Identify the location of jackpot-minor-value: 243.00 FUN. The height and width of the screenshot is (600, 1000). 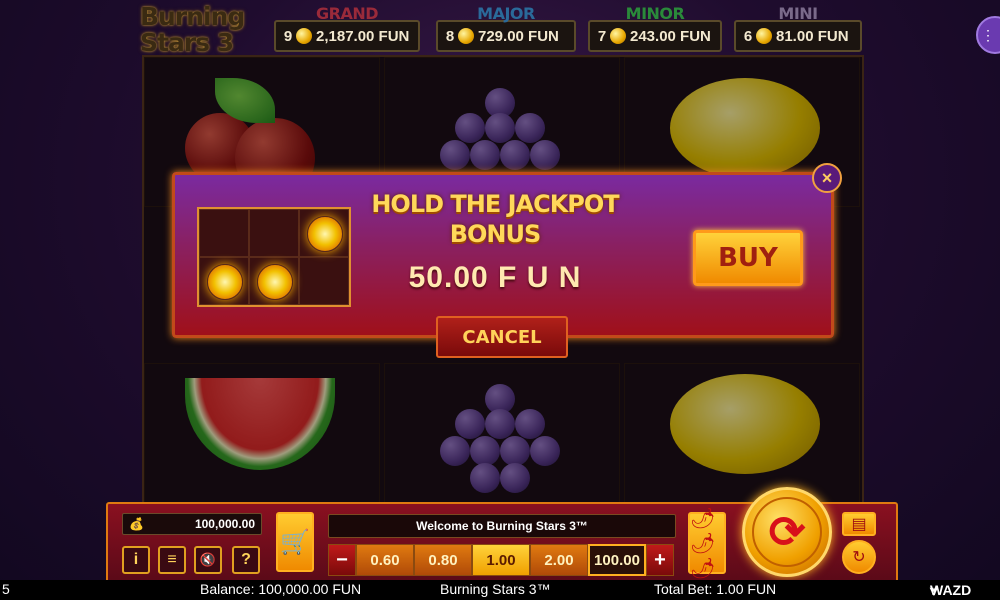
(670, 36).